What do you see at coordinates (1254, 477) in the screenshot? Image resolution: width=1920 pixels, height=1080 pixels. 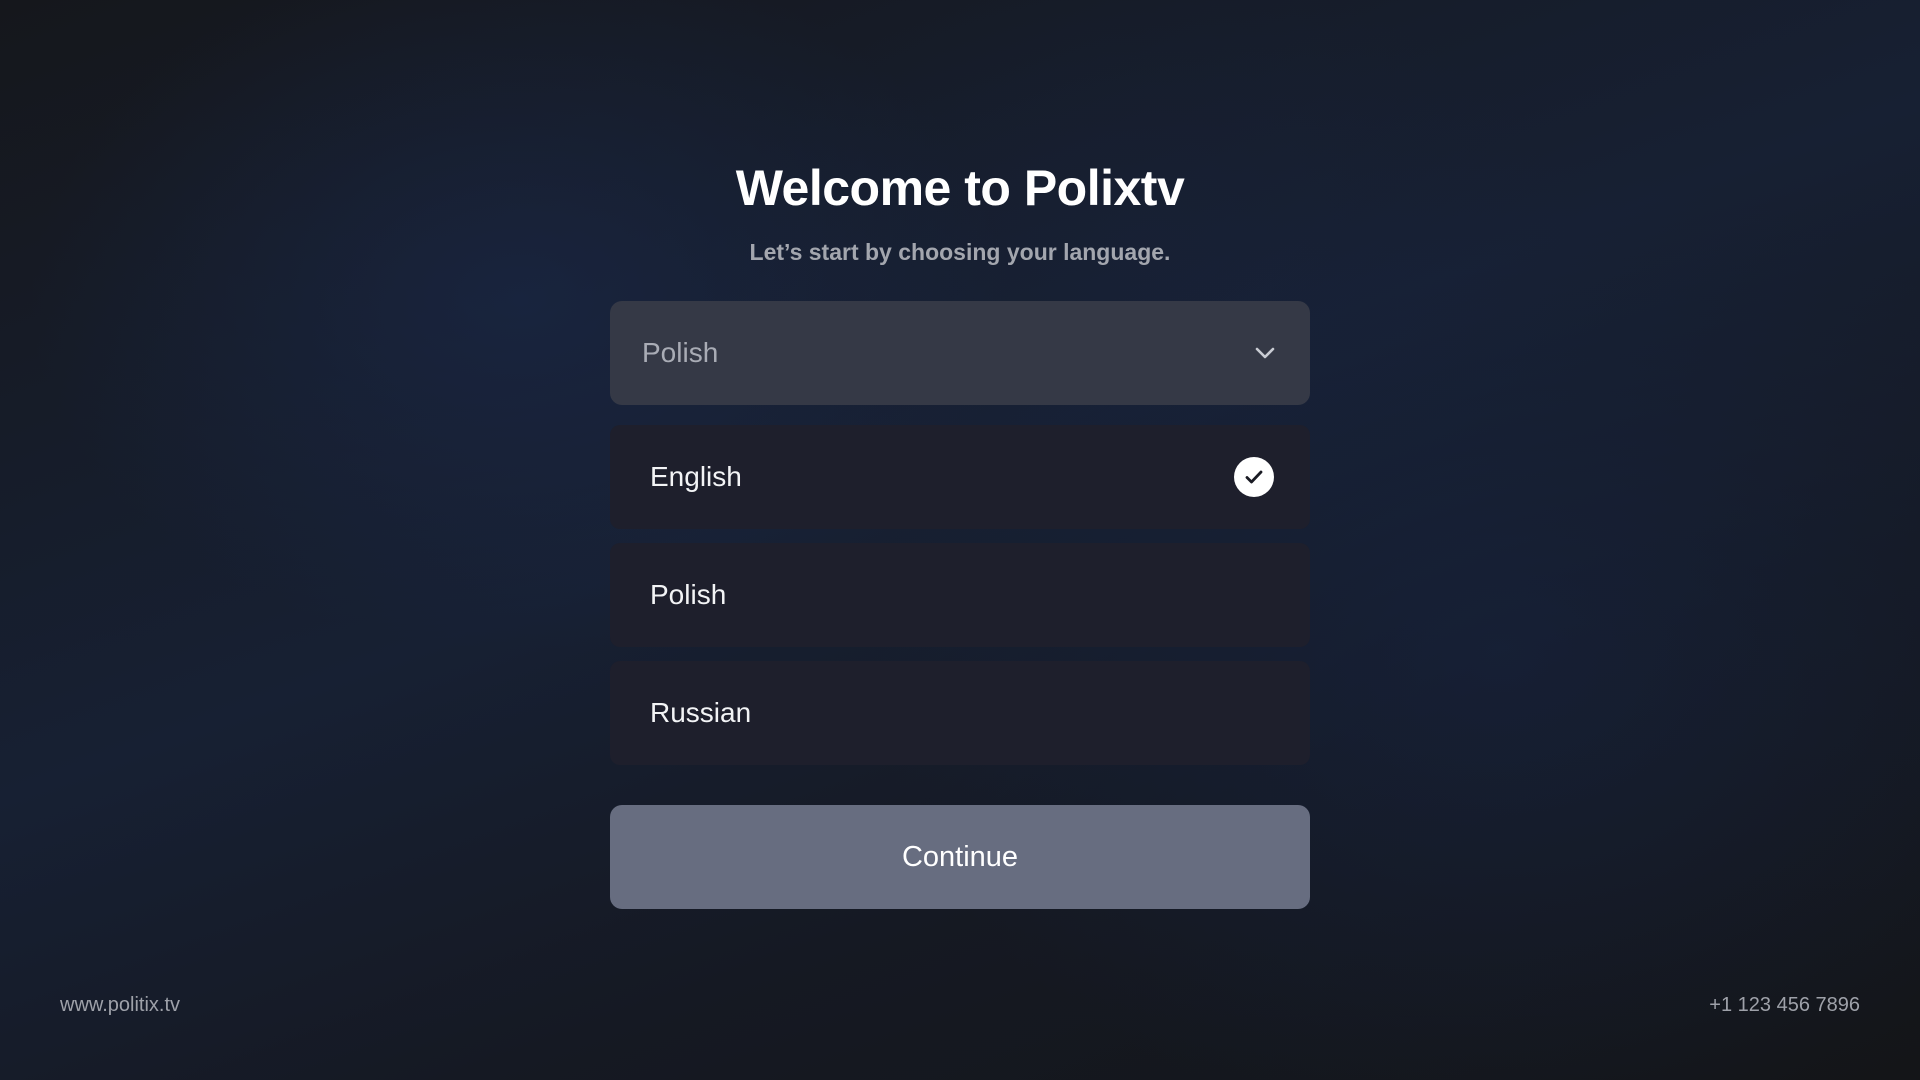 I see `check-icon` at bounding box center [1254, 477].